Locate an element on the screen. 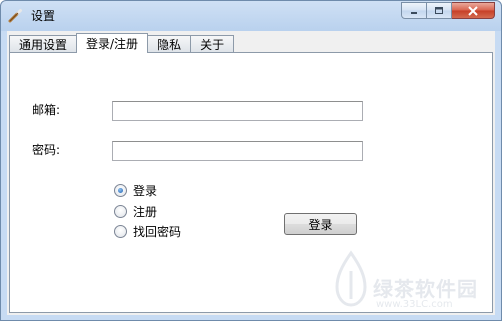 The height and width of the screenshot is (321, 502). email-field is located at coordinates (237, 111).